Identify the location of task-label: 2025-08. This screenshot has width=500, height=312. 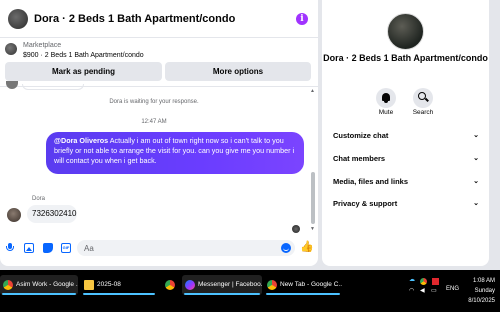
(109, 284).